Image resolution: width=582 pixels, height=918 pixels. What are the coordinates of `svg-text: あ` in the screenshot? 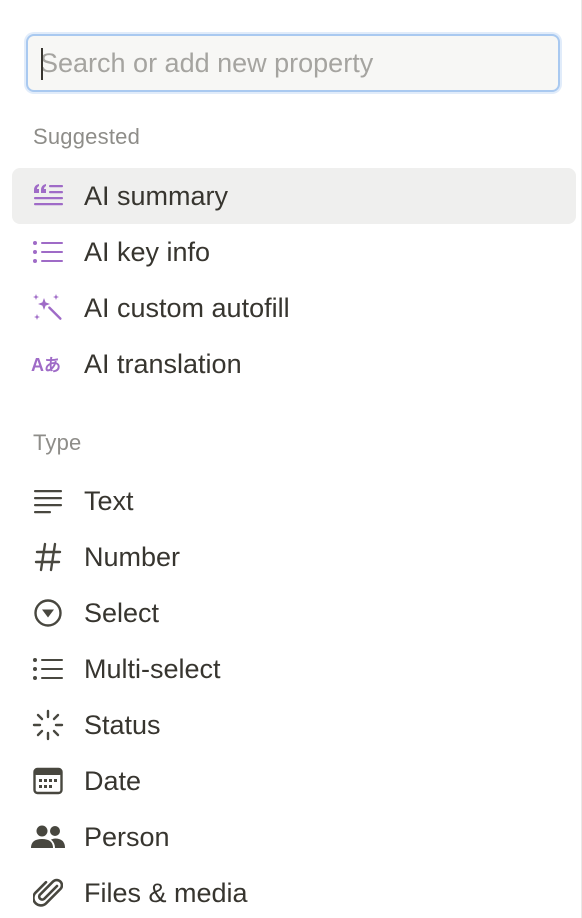 It's located at (52, 366).